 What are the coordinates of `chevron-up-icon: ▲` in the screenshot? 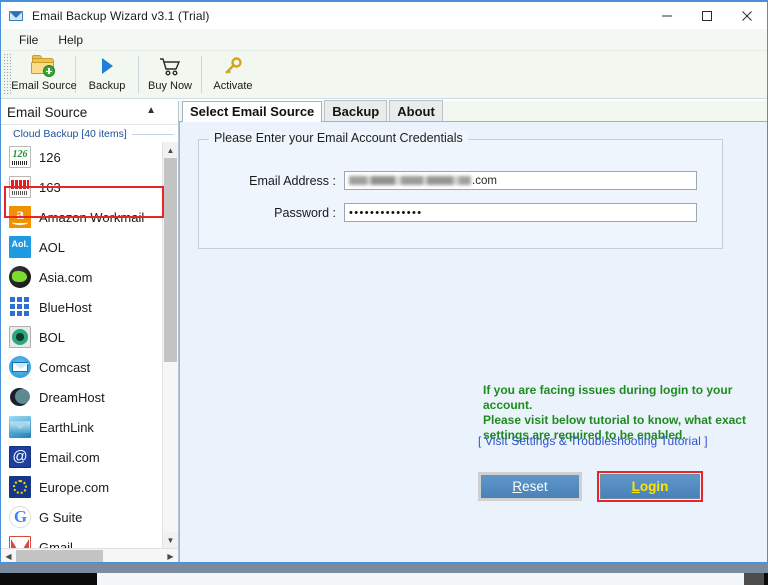 It's located at (151, 110).